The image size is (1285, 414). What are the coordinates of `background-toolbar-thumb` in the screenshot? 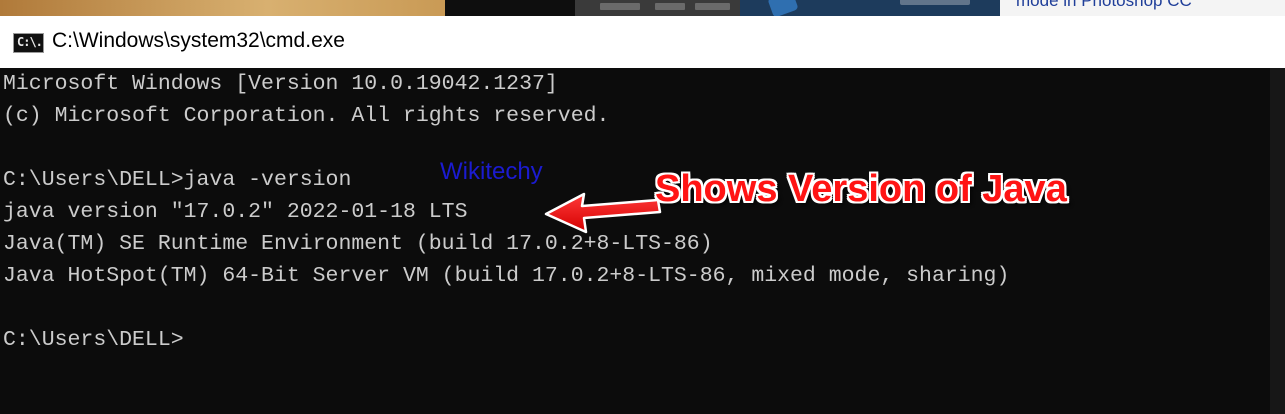 It's located at (657, 8).